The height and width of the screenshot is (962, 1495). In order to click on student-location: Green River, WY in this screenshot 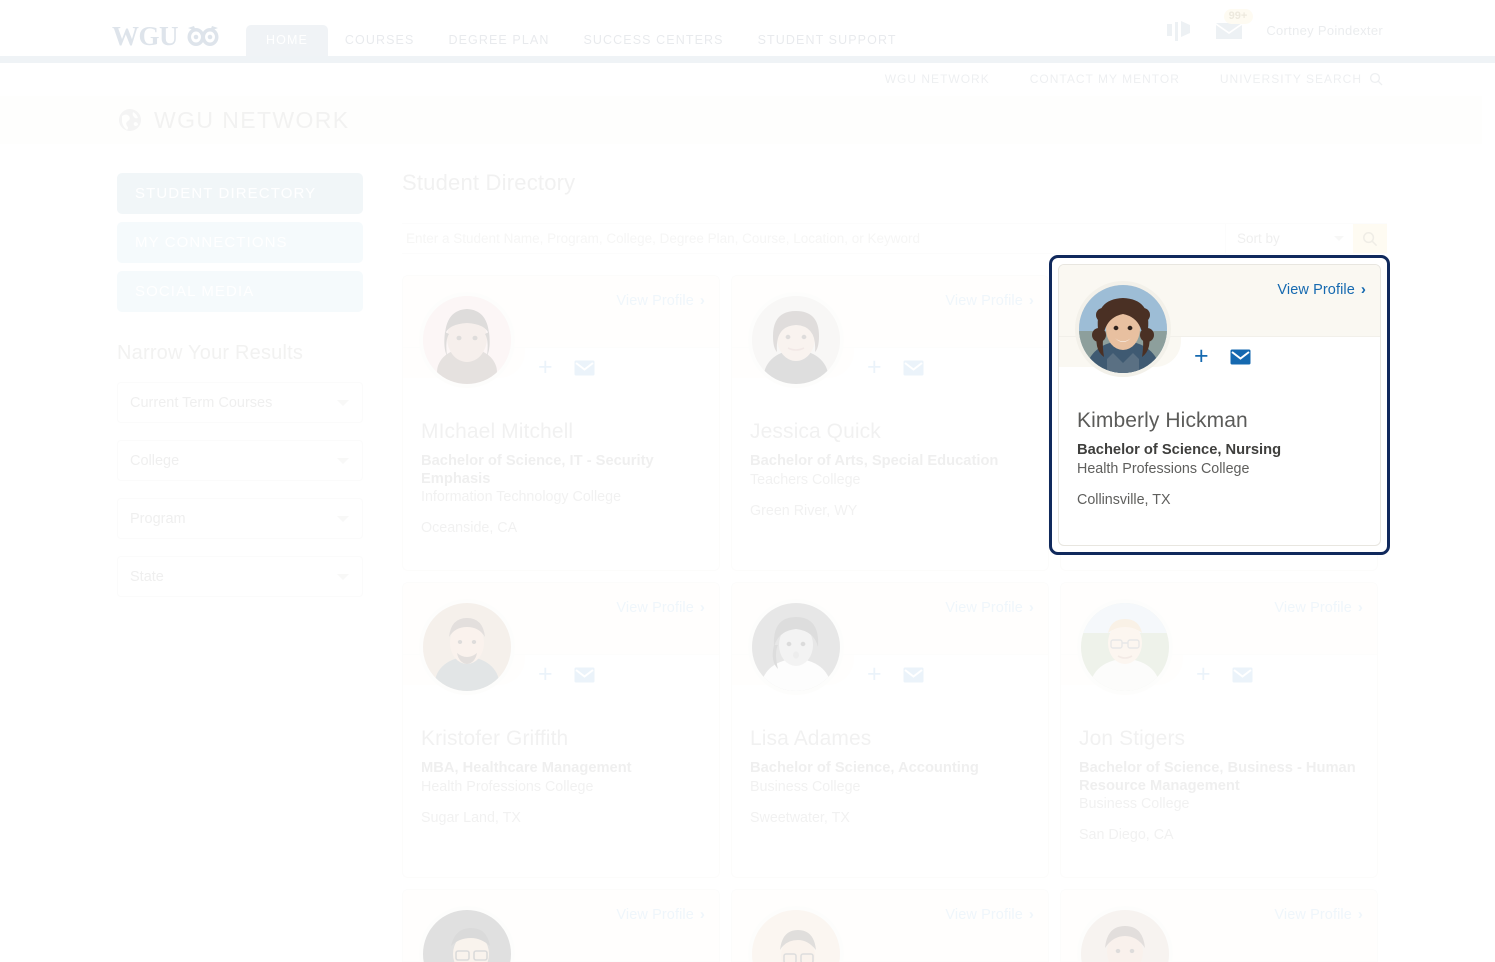, I will do `click(804, 510)`.